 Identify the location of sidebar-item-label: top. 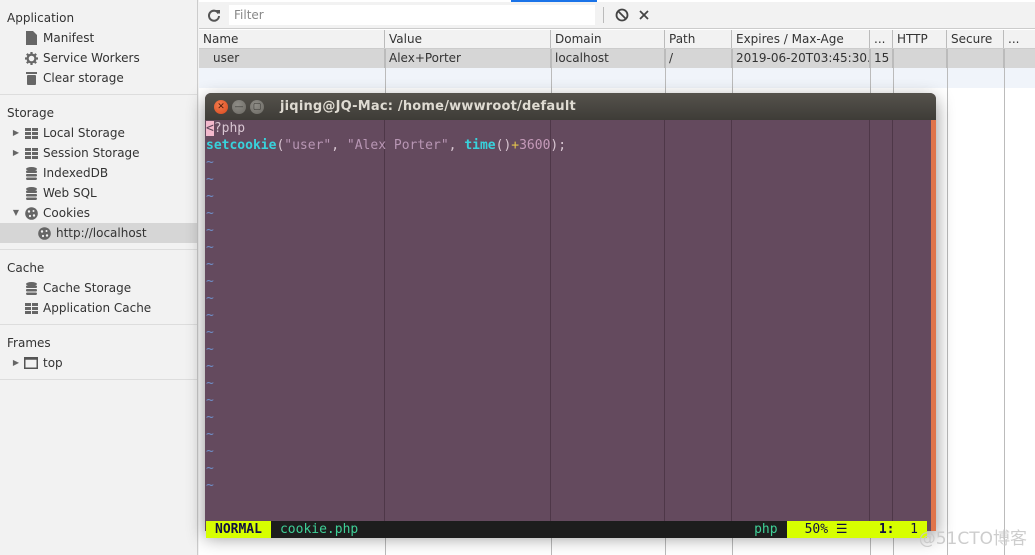
(53, 363).